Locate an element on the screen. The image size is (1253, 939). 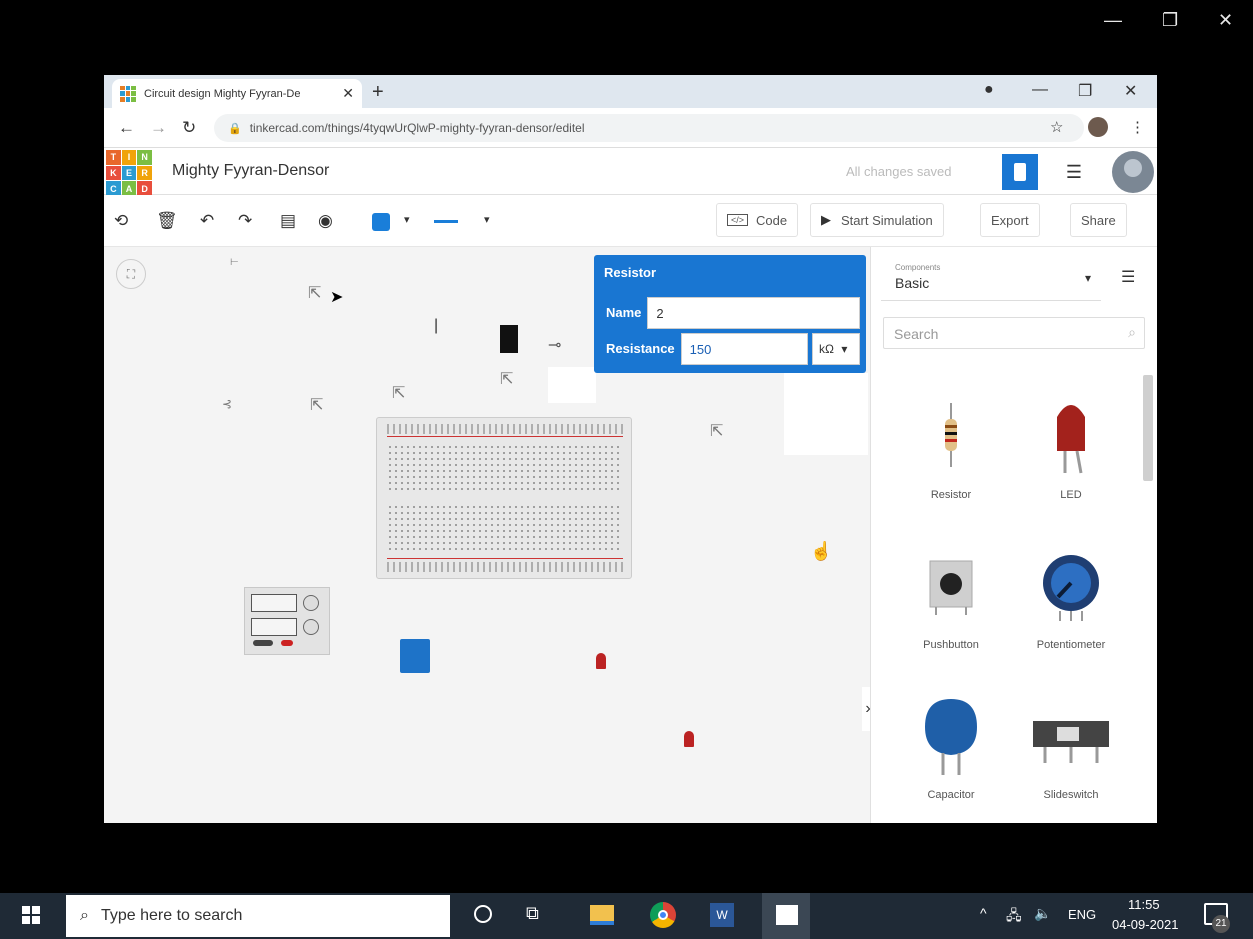
small-component: ⊢ is located at coordinates (234, 262).